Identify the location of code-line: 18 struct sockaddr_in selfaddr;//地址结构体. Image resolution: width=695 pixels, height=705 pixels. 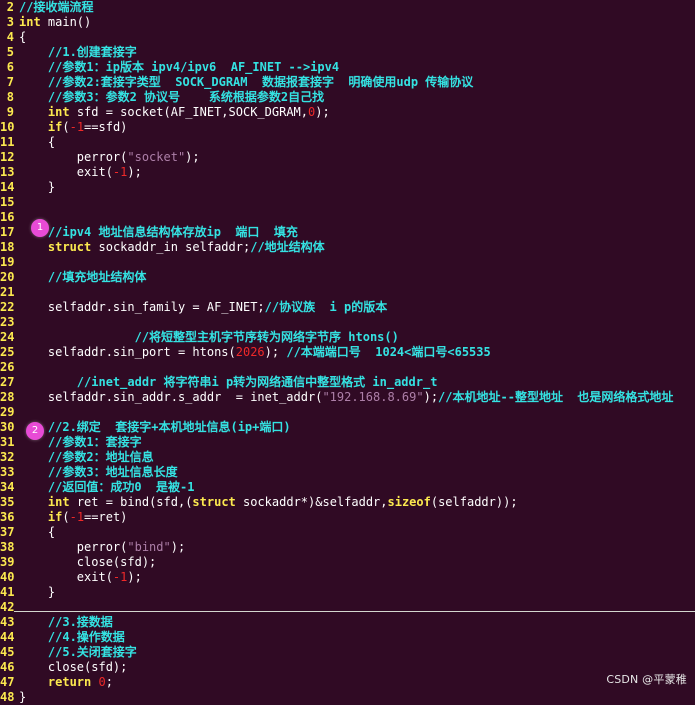
(347, 247).